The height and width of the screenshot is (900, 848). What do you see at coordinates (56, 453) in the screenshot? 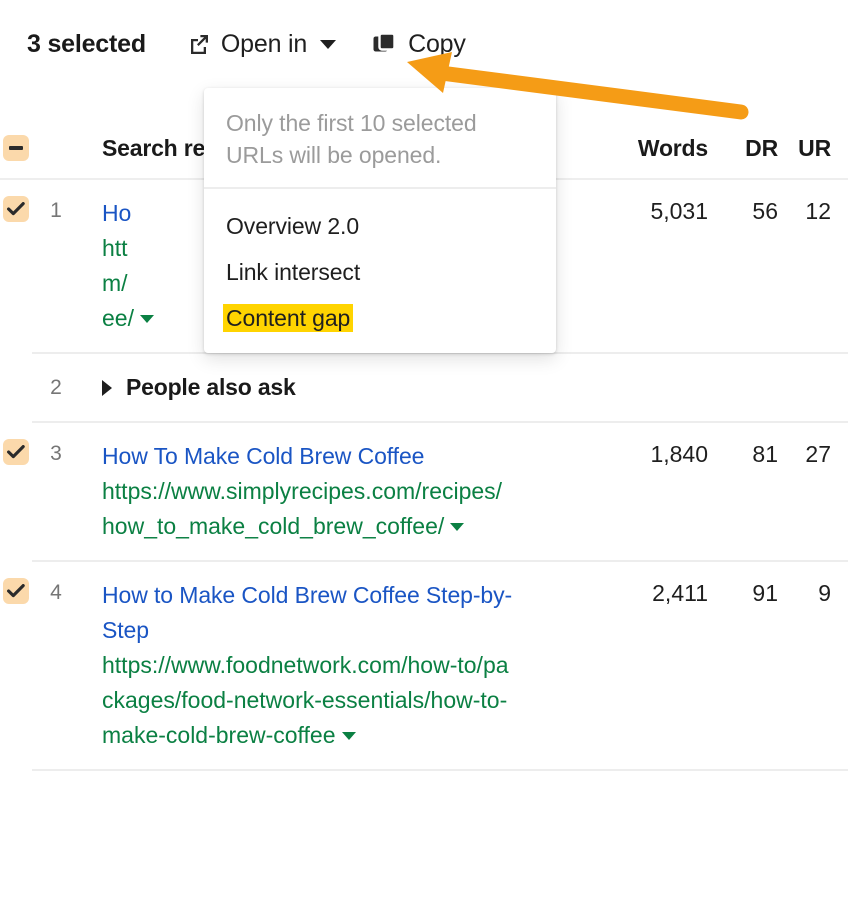
I see `row-rank: 3` at bounding box center [56, 453].